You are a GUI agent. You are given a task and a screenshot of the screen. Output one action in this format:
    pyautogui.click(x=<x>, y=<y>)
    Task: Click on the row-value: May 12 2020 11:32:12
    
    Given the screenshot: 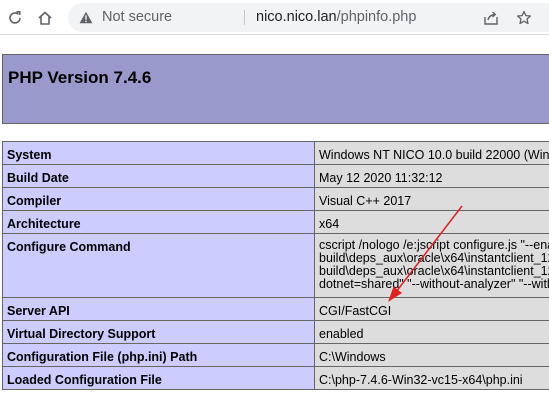 What is the action you would take?
    pyautogui.click(x=431, y=176)
    